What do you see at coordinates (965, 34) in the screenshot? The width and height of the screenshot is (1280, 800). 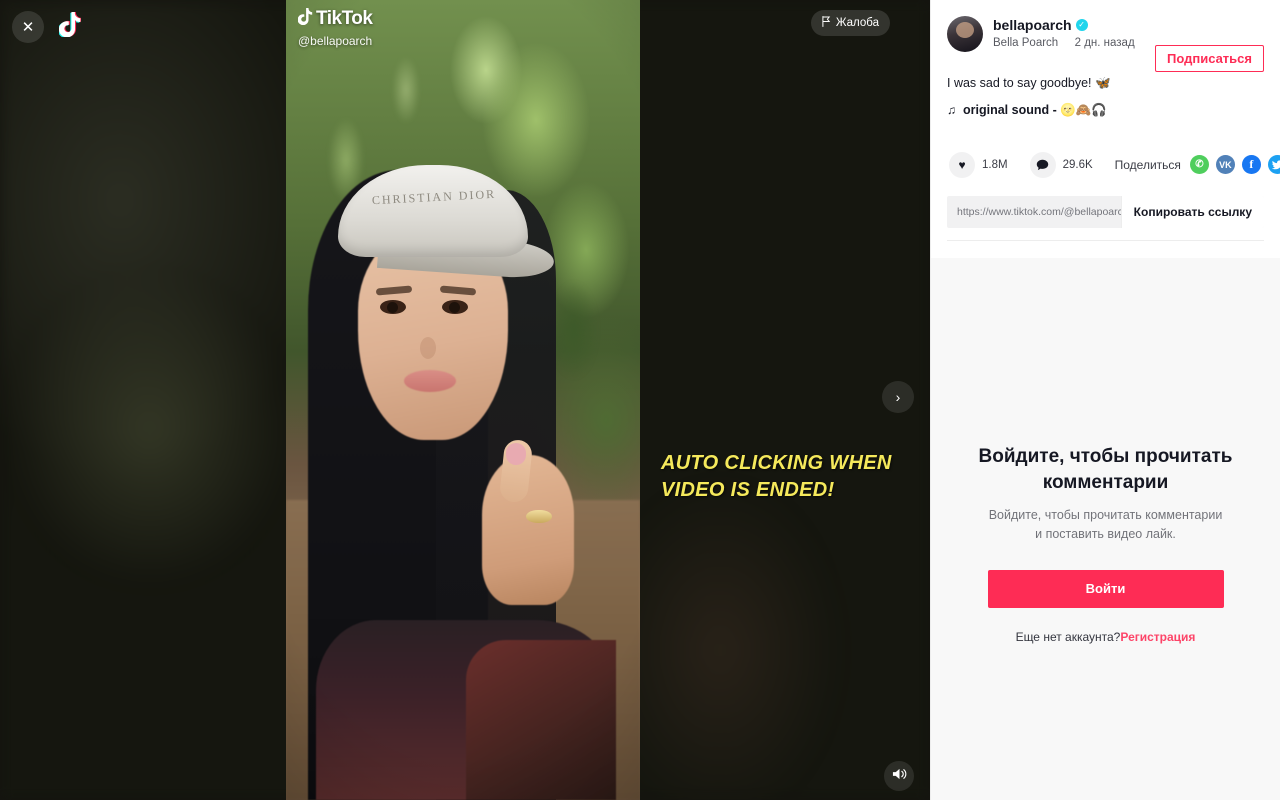 I see `avatar` at bounding box center [965, 34].